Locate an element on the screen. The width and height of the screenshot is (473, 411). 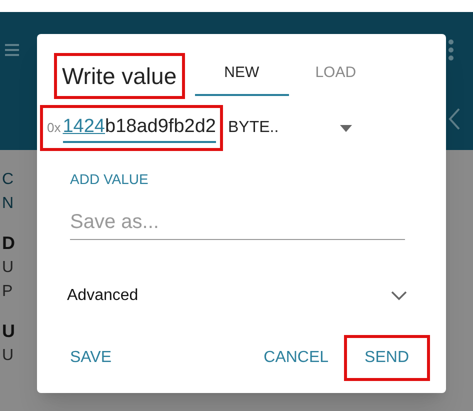
advanced-toggle: Advanced is located at coordinates (237, 296).